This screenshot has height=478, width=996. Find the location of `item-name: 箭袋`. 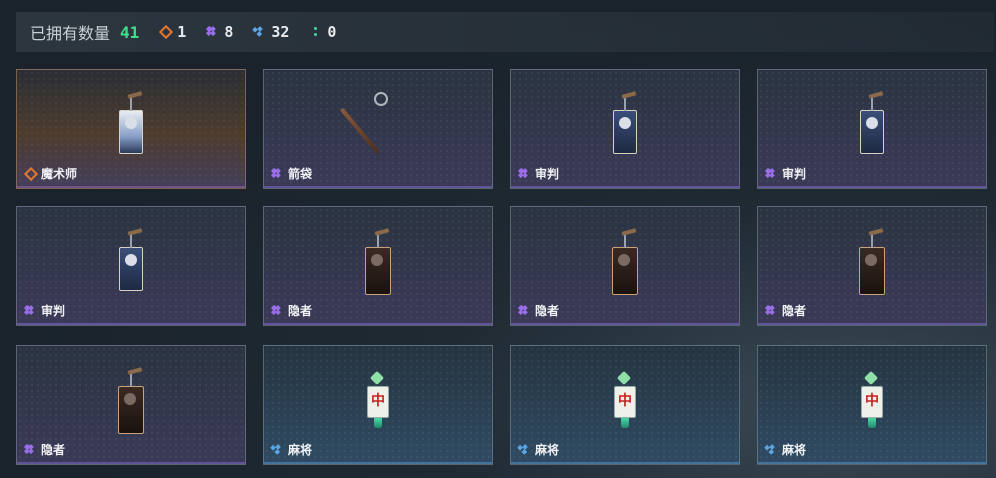

item-name: 箭袋 is located at coordinates (292, 173).